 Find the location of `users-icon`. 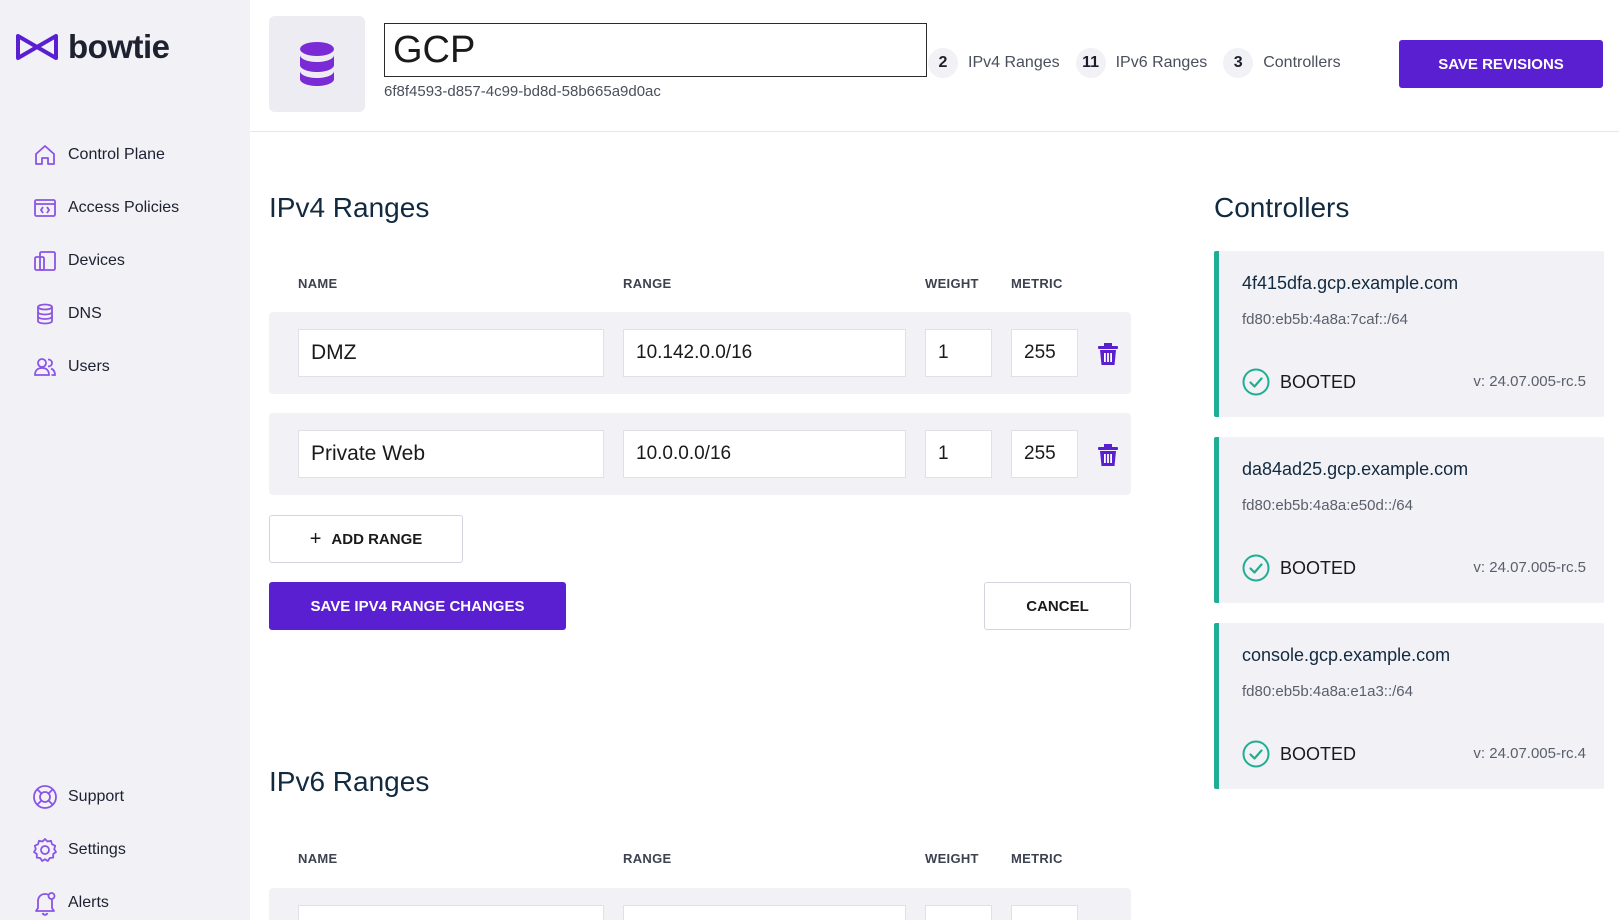

users-icon is located at coordinates (45, 367).